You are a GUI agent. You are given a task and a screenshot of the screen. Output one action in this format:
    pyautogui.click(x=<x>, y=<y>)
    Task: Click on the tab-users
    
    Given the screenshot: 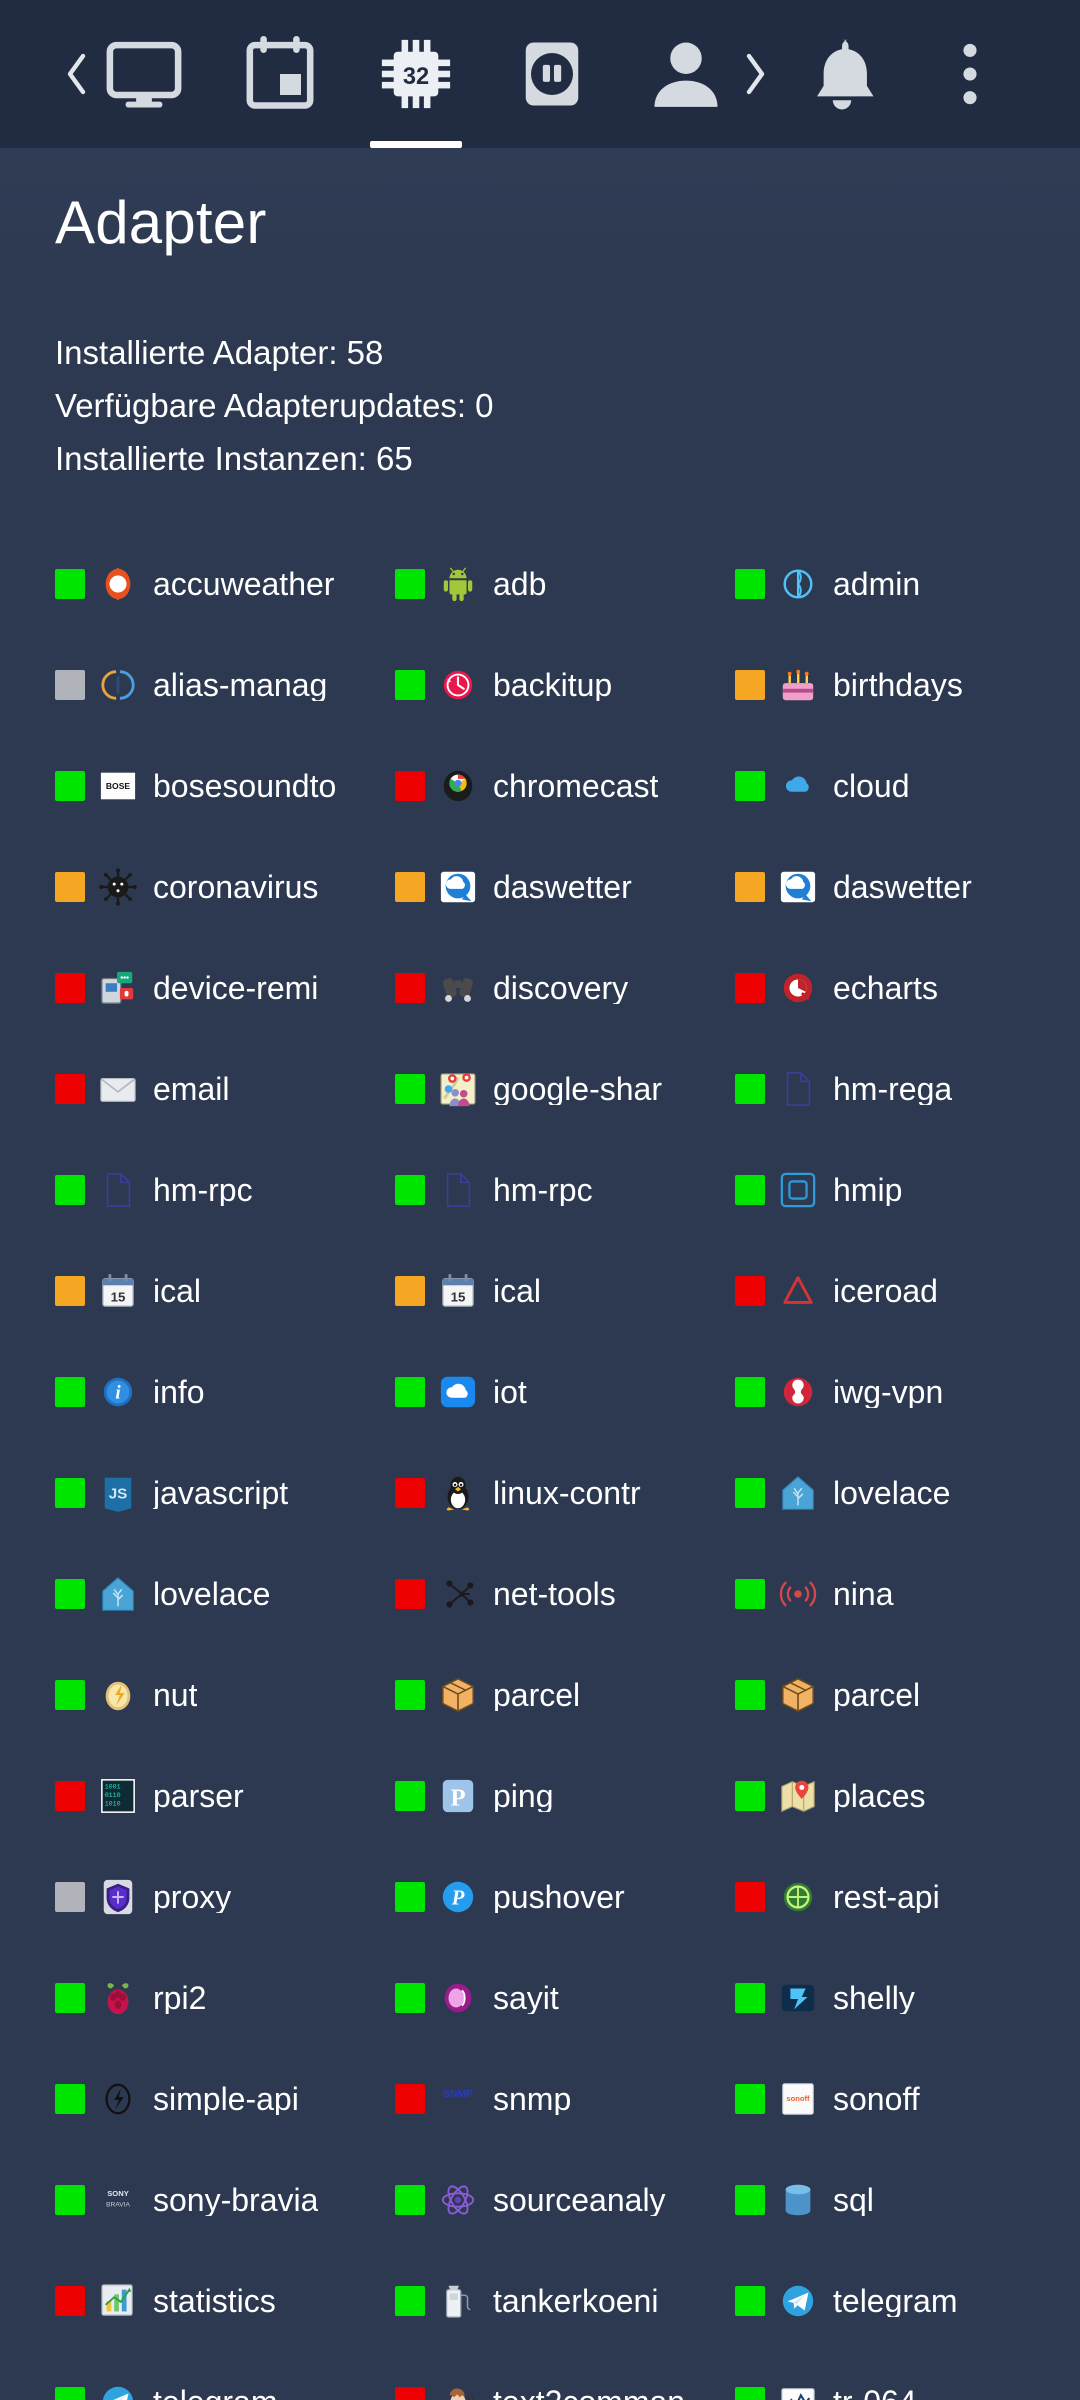 What is the action you would take?
    pyautogui.click(x=686, y=74)
    